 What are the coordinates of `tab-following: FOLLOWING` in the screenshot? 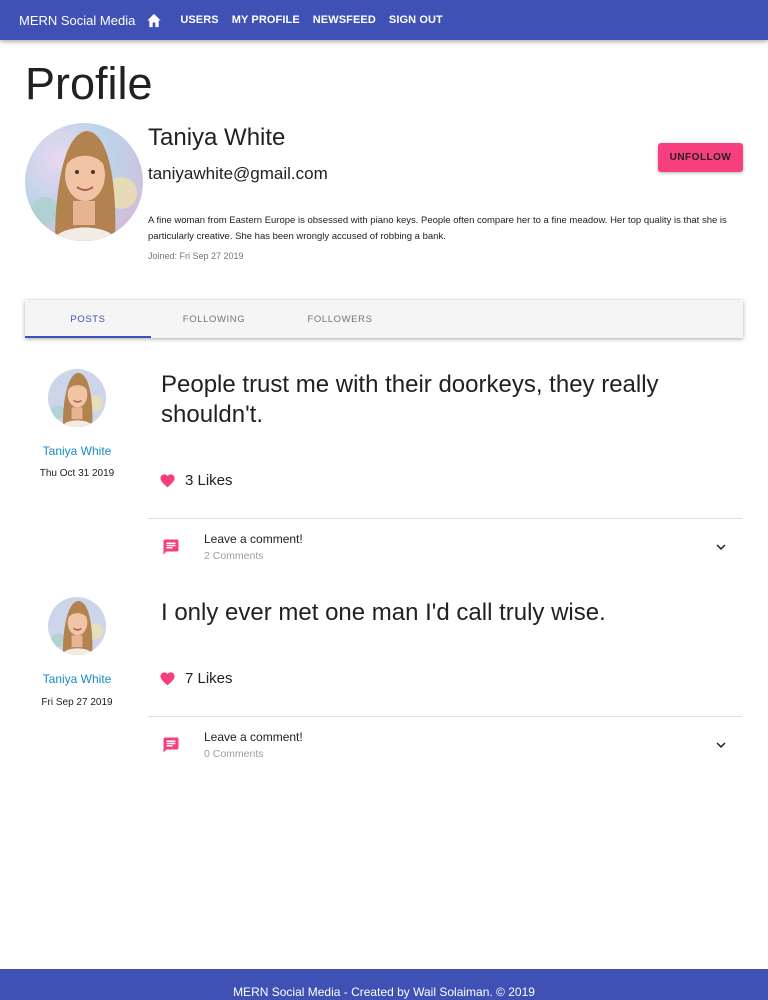 It's located at (214, 319).